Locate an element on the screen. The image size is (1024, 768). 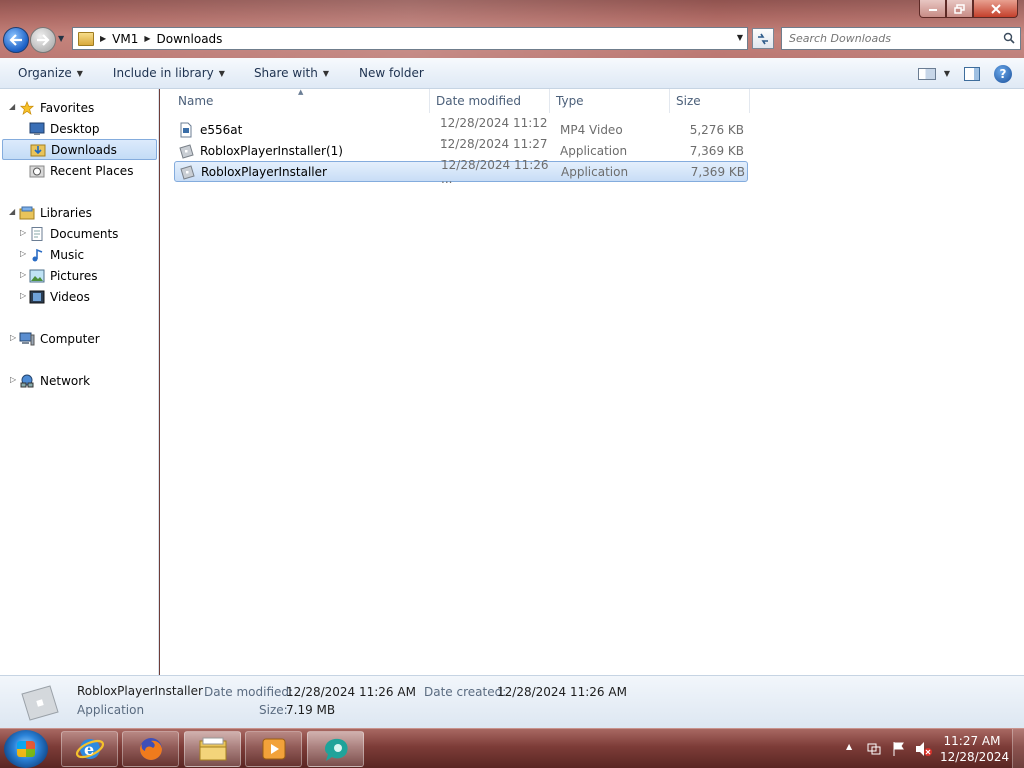
include-in-library-label: Include in library is located at coordinates (163, 73).